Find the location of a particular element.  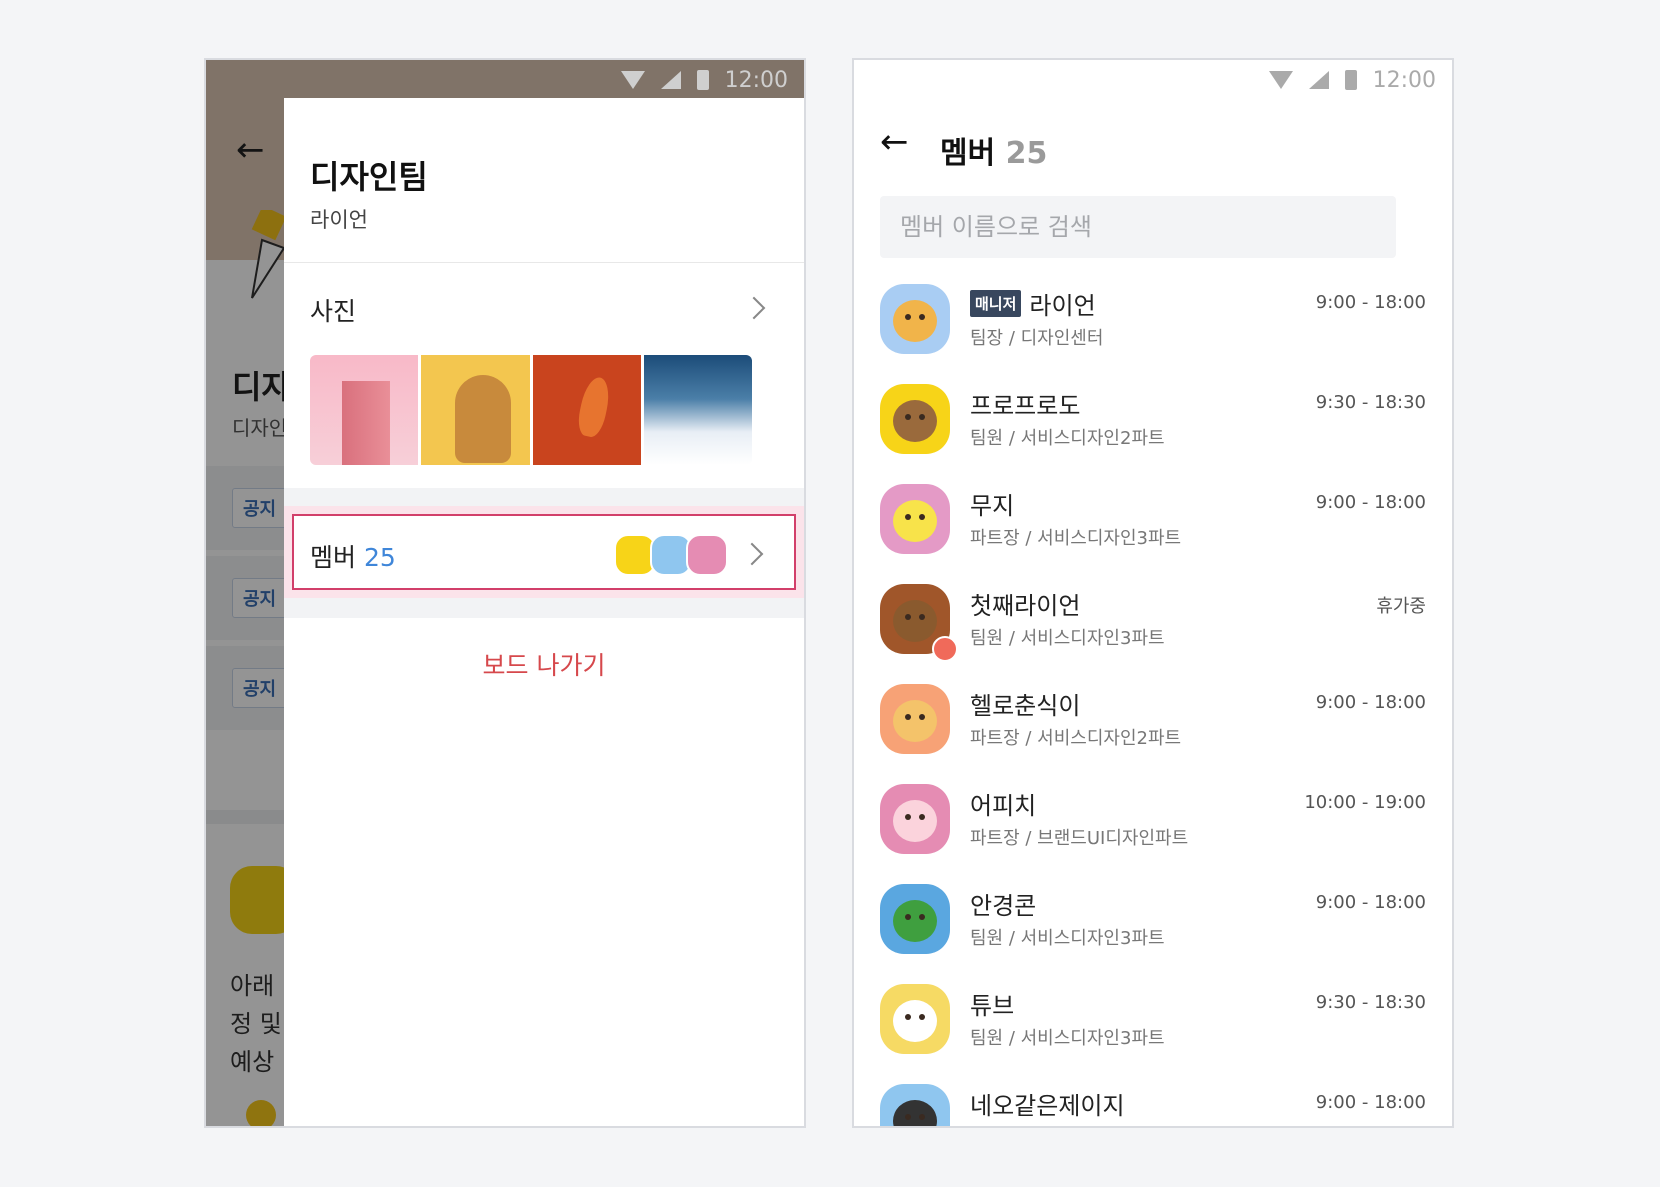

member-role: 파트장 / 브랜드UI디자인파트 is located at coordinates (1079, 838).